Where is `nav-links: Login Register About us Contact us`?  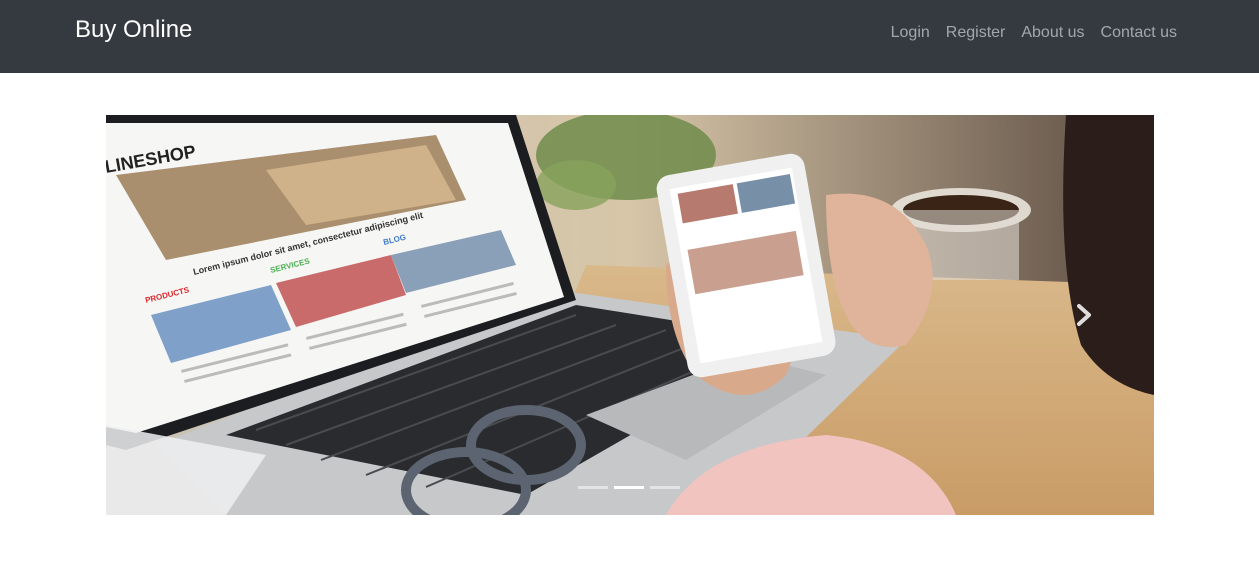
nav-links: Login Register About us Contact us is located at coordinates (1034, 33).